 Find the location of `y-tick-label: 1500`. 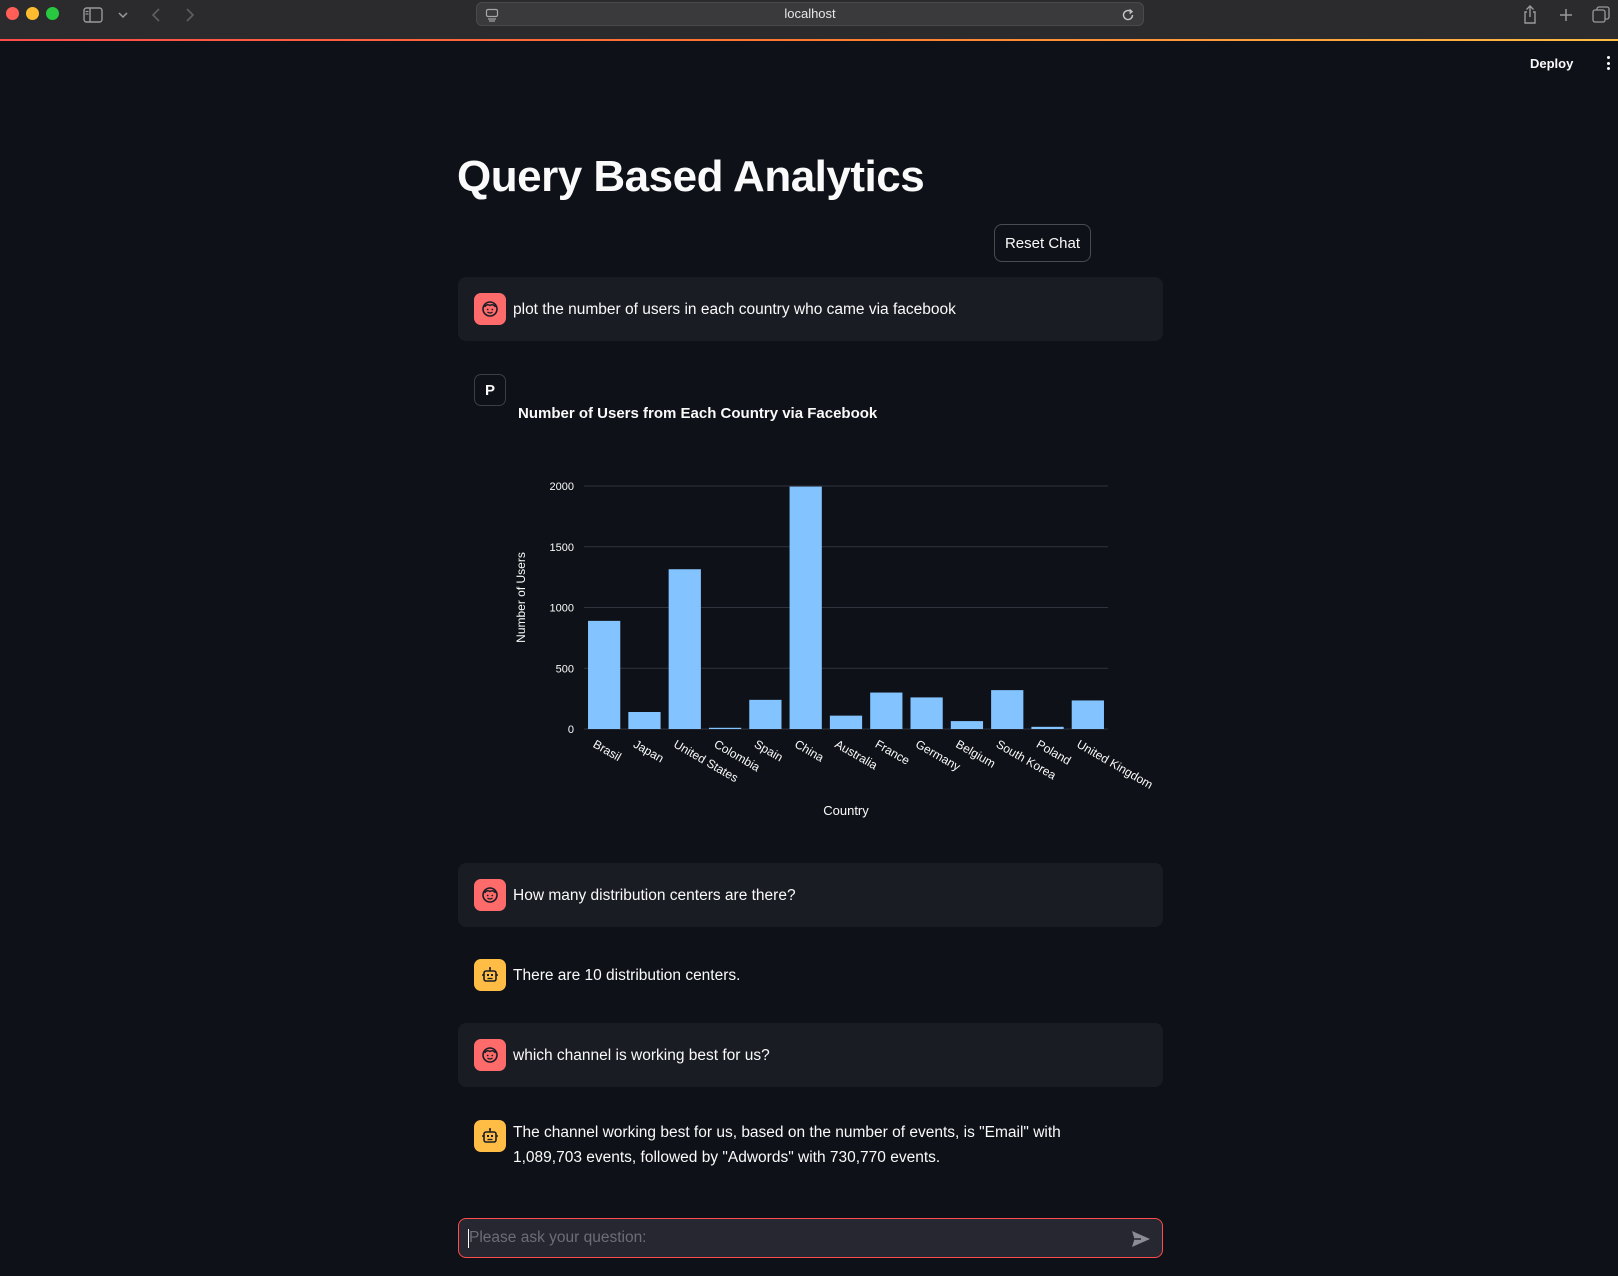

y-tick-label: 1500 is located at coordinates (562, 548).